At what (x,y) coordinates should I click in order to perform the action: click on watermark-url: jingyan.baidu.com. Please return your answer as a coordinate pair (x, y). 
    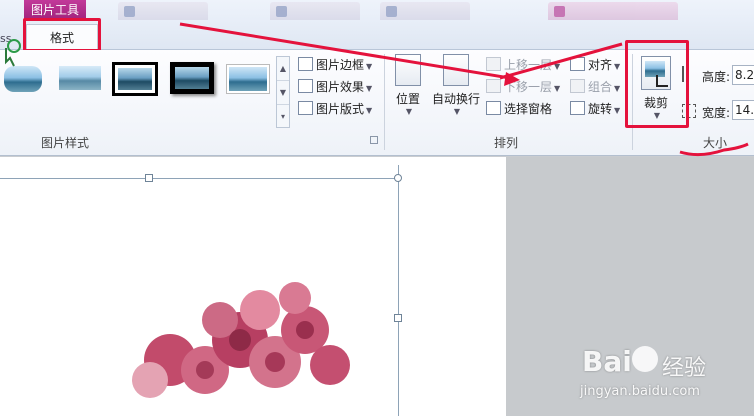
    Looking at the image, I should click on (640, 391).